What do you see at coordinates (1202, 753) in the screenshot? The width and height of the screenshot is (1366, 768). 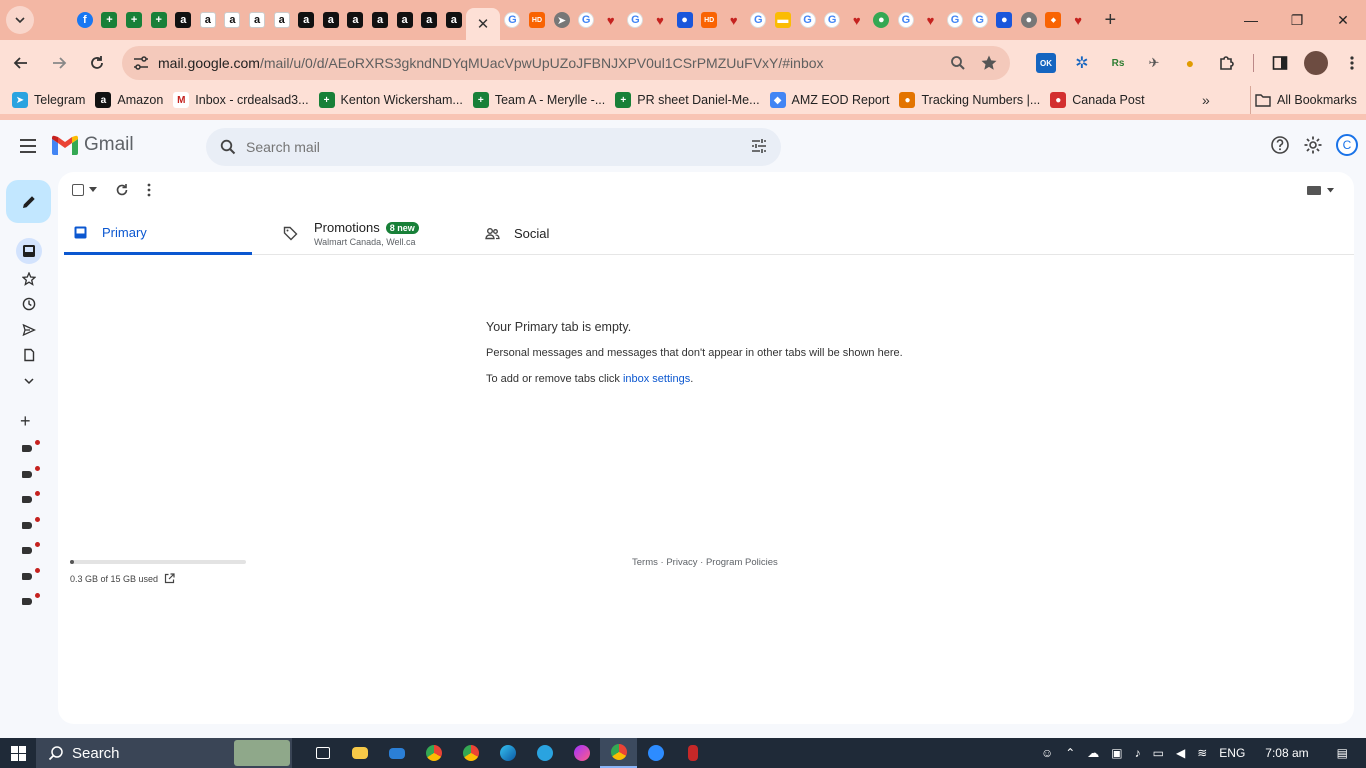 I see `wifi-icon: ≋` at bounding box center [1202, 753].